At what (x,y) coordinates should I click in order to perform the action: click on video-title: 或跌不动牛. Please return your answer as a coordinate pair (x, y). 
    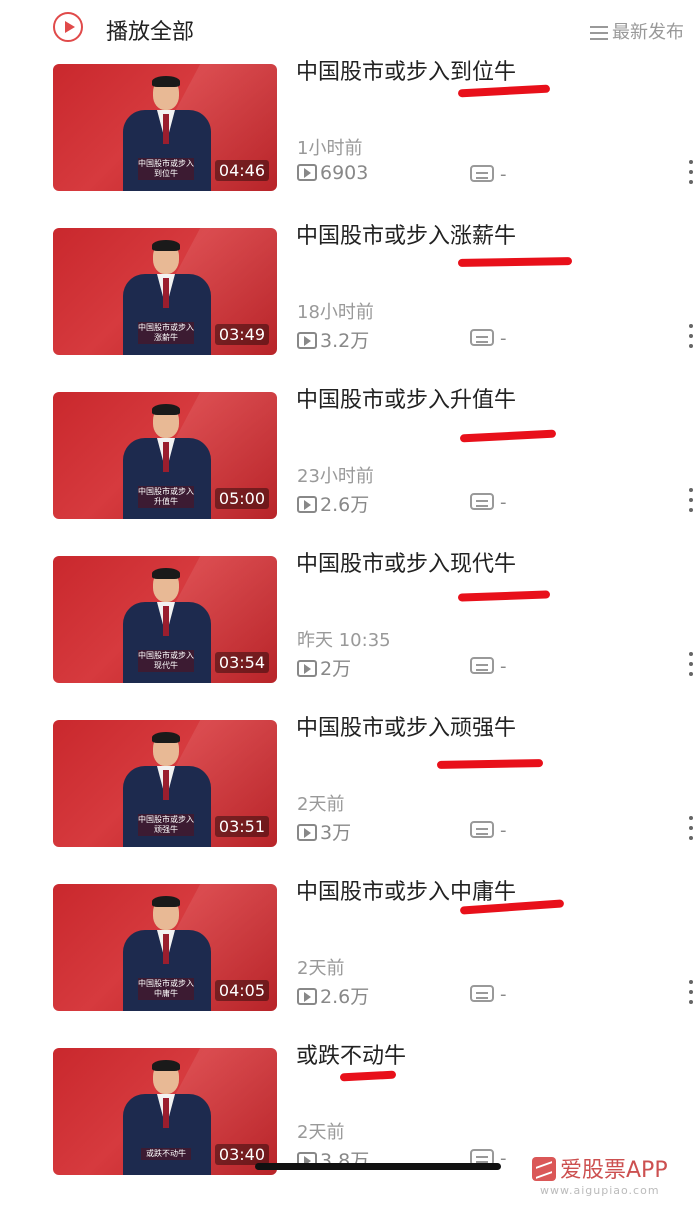
    Looking at the image, I should click on (351, 1057).